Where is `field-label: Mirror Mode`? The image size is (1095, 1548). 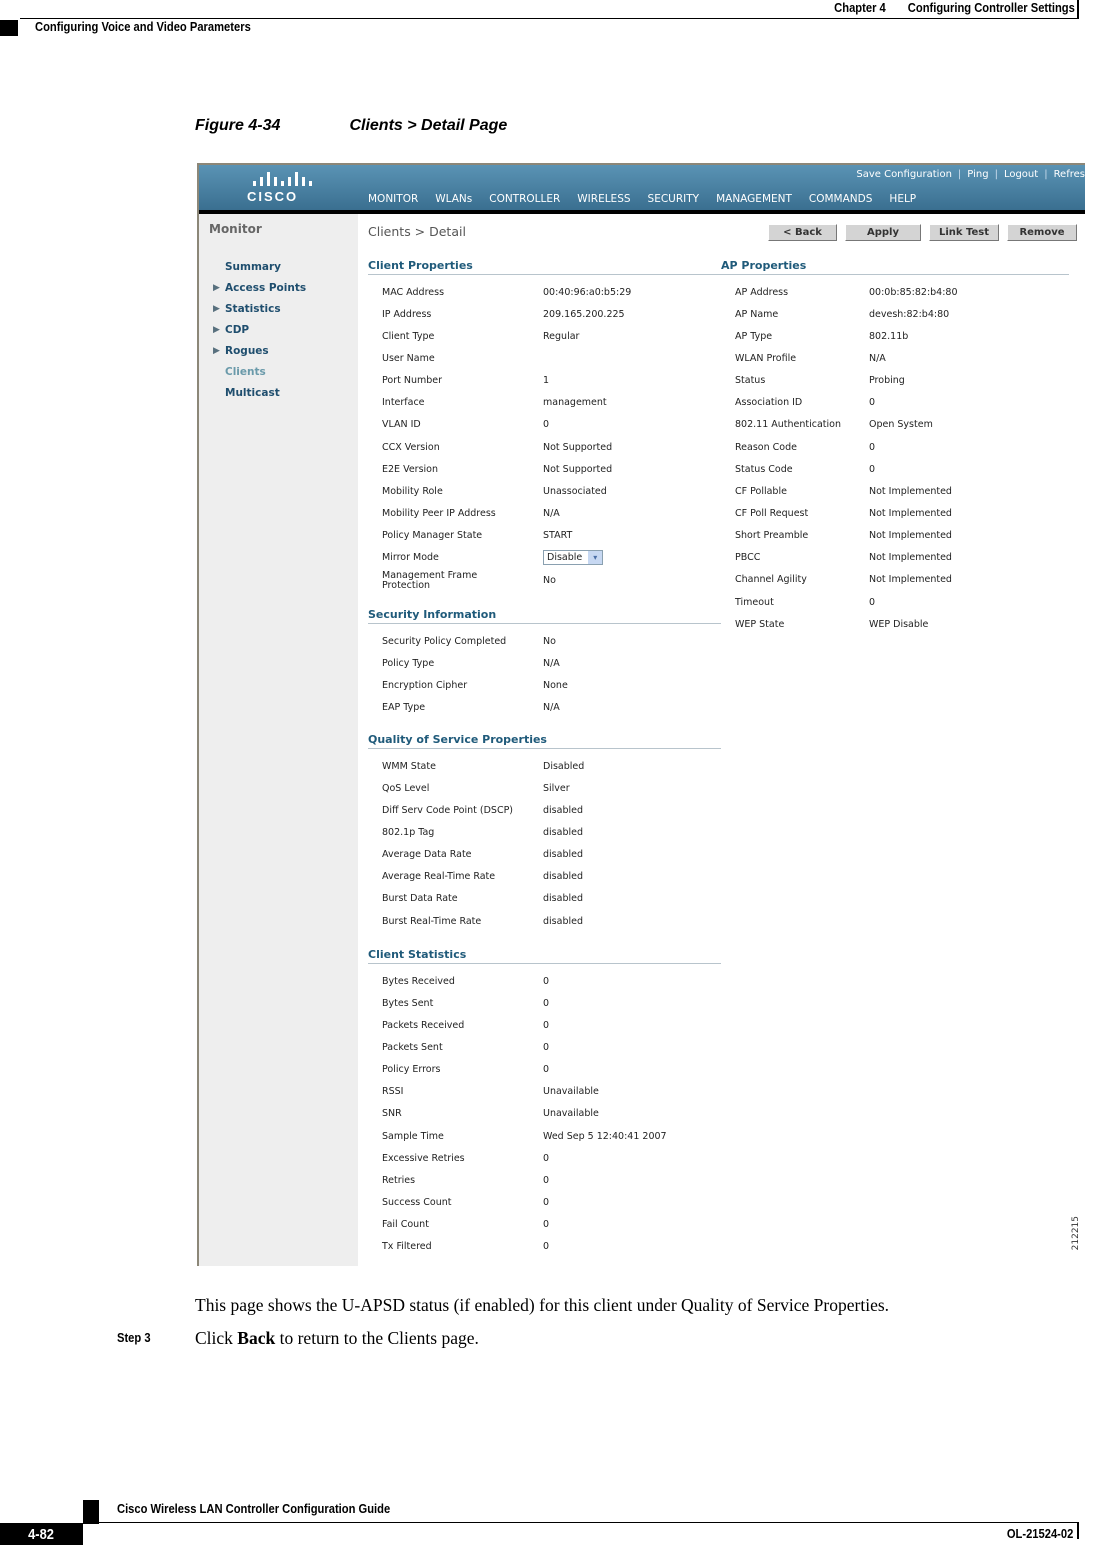 field-label: Mirror Mode is located at coordinates (410, 558).